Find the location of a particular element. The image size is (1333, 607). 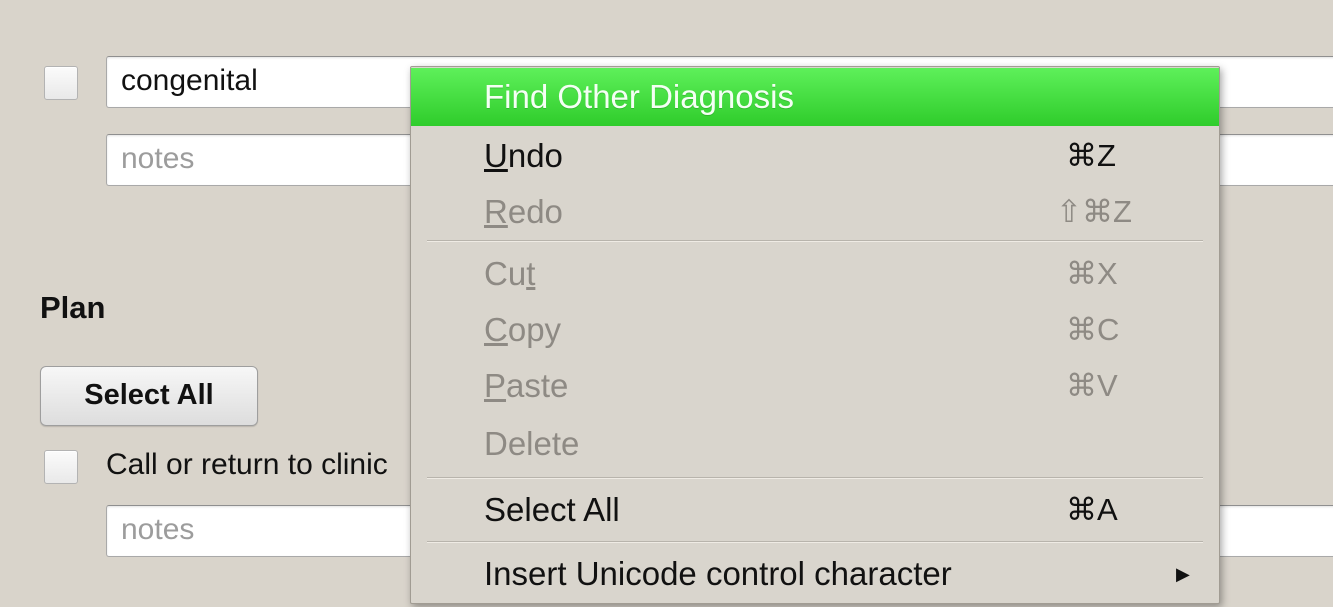

menu-item-redo: Redo ⇧⌘Z is located at coordinates (815, 212).